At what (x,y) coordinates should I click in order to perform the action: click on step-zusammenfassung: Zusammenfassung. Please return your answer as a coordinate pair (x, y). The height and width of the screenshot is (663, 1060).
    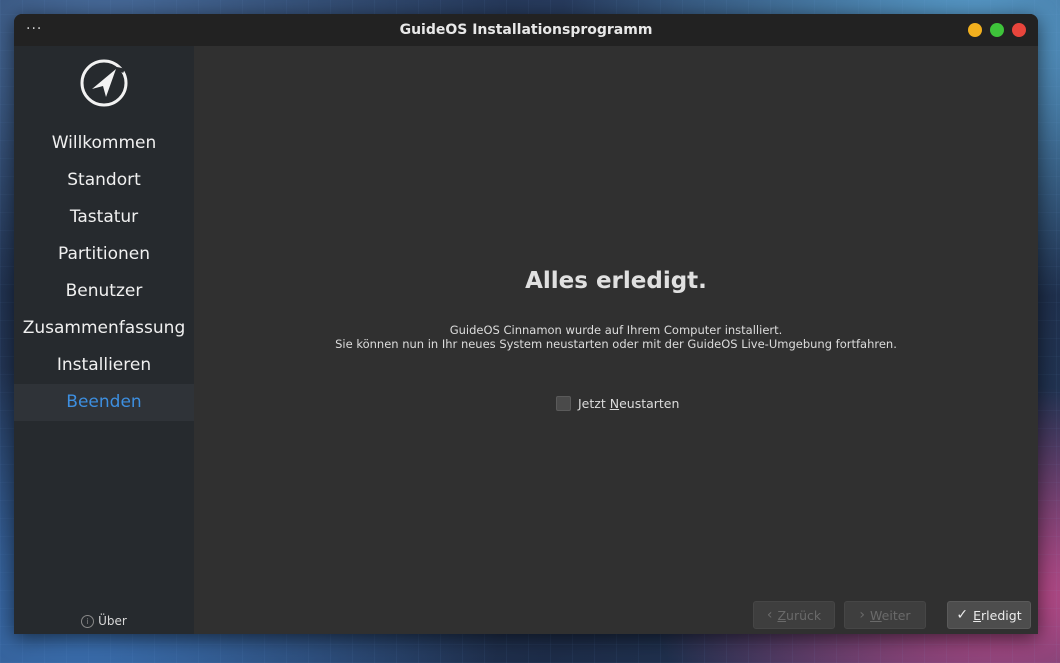
    Looking at the image, I should click on (104, 328).